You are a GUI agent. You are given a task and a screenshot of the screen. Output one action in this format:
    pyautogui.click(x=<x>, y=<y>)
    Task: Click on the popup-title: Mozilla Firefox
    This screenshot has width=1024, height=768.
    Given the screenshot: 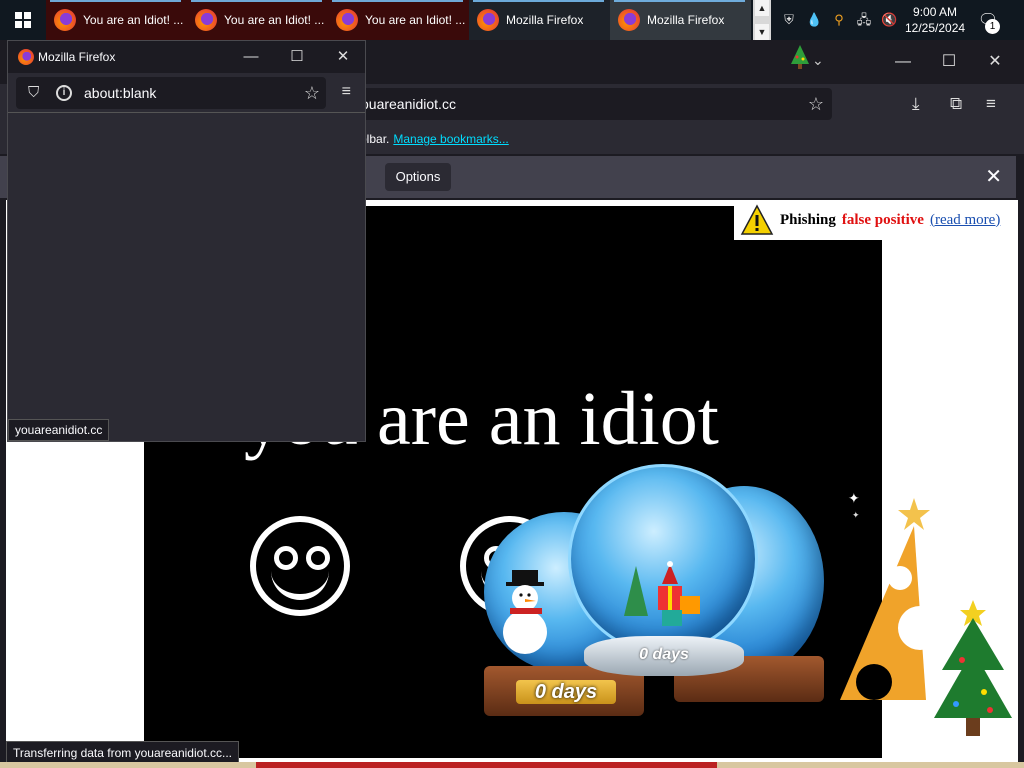 What is the action you would take?
    pyautogui.click(x=77, y=57)
    